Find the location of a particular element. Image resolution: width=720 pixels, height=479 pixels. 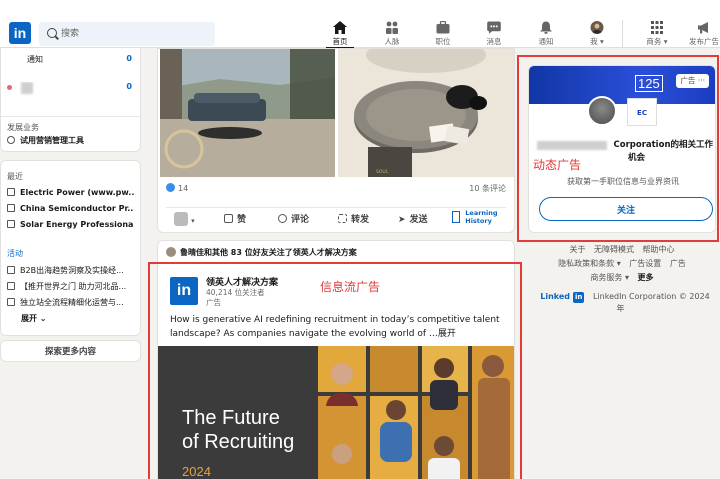

nav-notifications: 通知 is located at coordinates (546, 34).